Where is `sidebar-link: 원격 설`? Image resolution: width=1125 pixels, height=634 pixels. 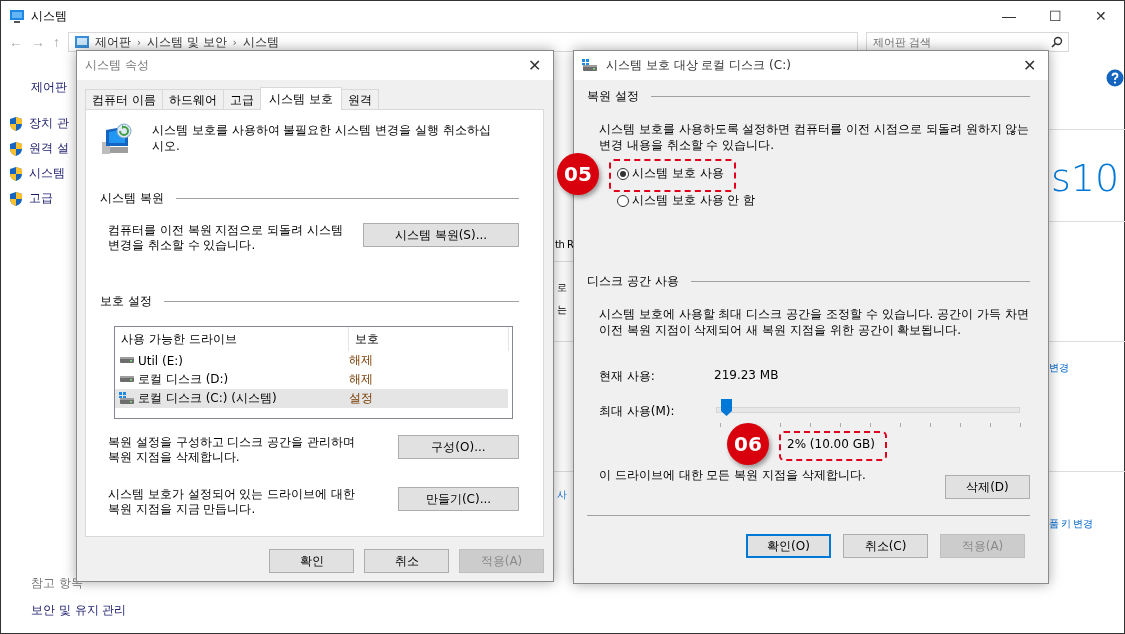
sidebar-link: 원격 설 is located at coordinates (49, 148).